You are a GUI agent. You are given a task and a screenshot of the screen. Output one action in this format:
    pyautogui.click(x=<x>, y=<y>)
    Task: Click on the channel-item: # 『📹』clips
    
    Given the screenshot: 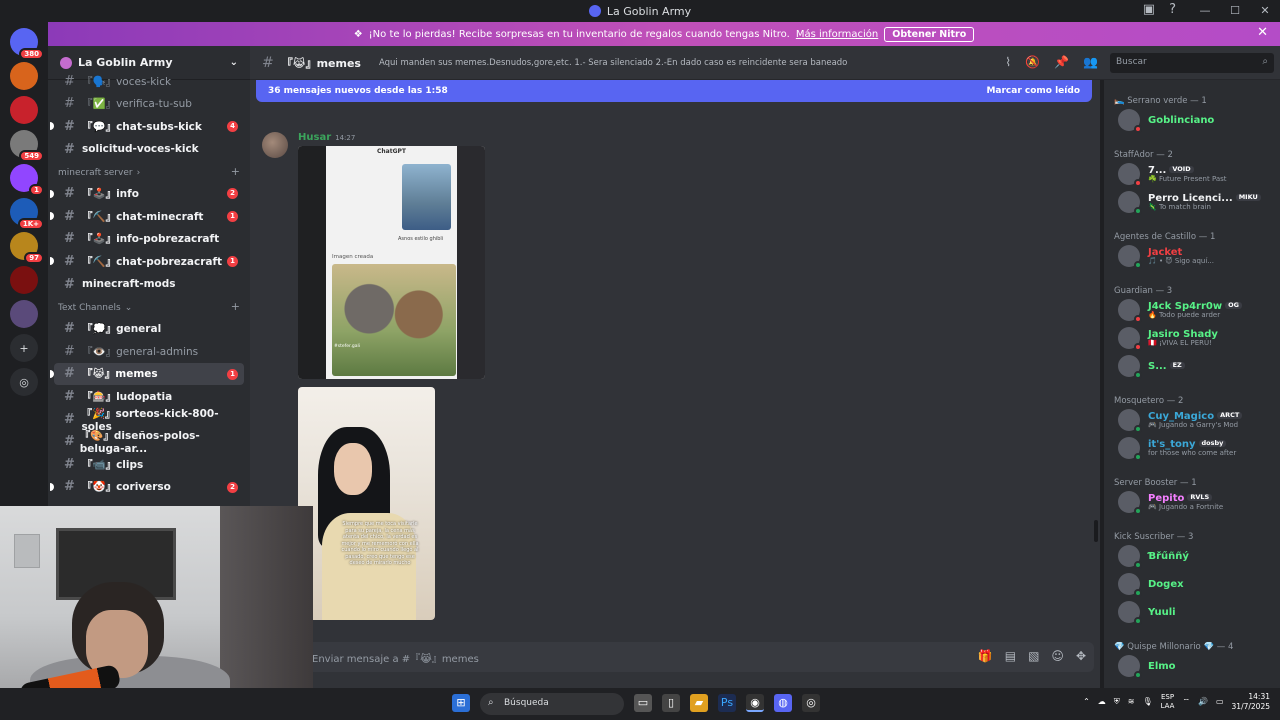 What is the action you would take?
    pyautogui.click(x=149, y=464)
    